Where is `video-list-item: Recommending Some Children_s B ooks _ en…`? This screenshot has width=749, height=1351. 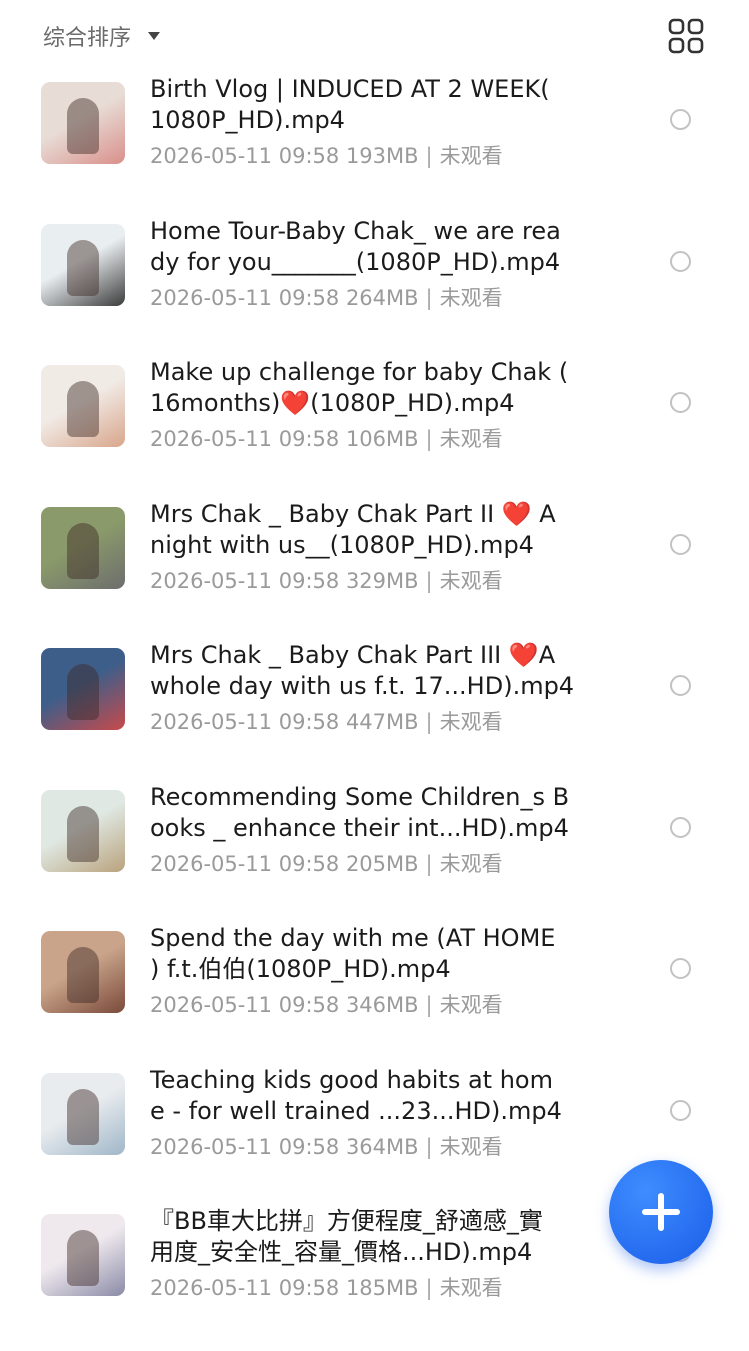 video-list-item: Recommending Some Children_s B ooks _ en… is located at coordinates (374, 855).